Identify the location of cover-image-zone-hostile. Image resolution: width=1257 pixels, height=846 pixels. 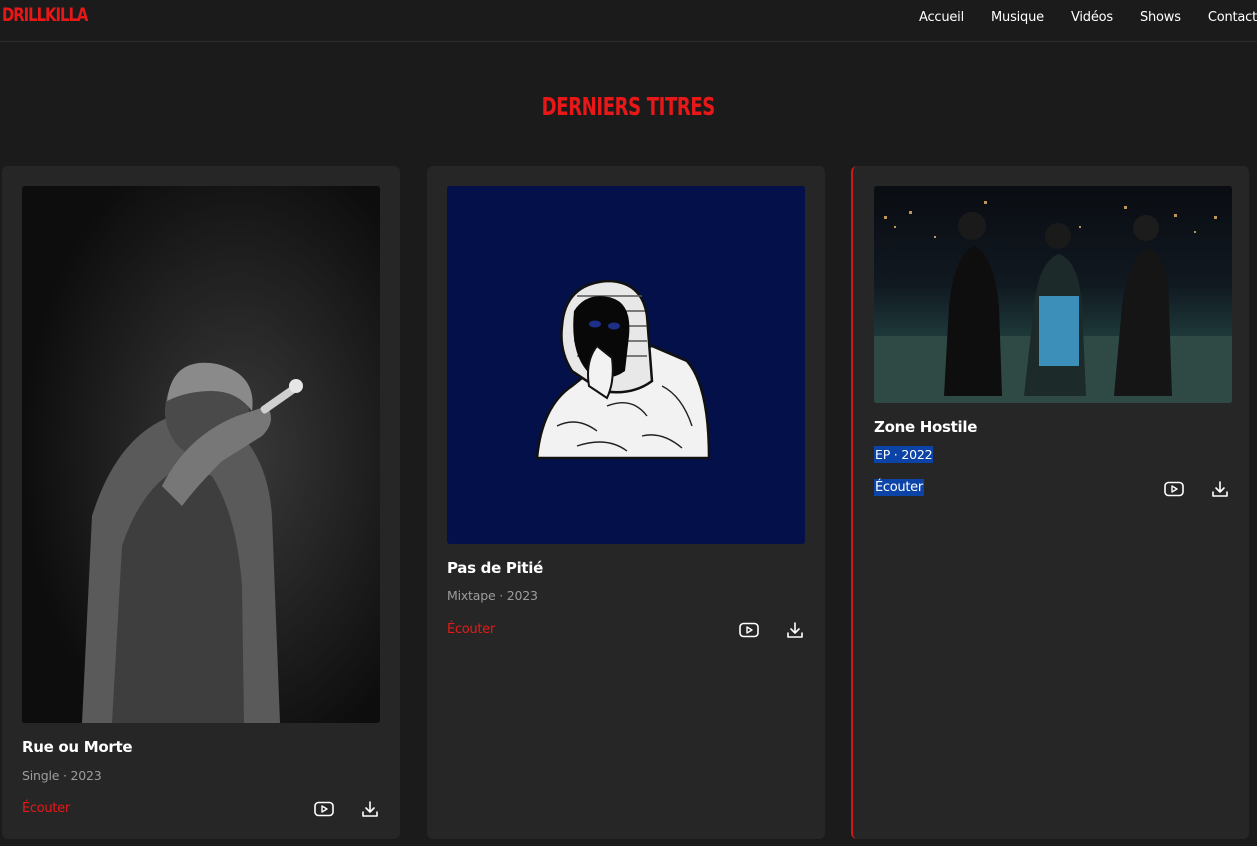
(1053, 294).